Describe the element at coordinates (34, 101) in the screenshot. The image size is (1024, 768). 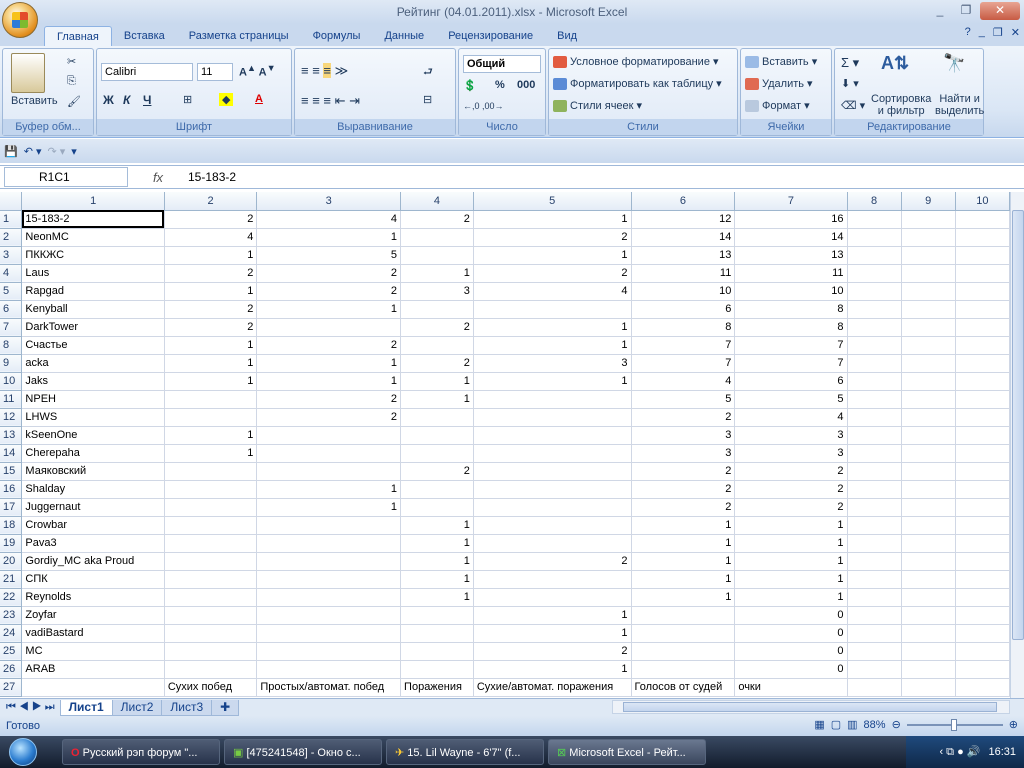
I see `paste-button: Вставить` at that location.